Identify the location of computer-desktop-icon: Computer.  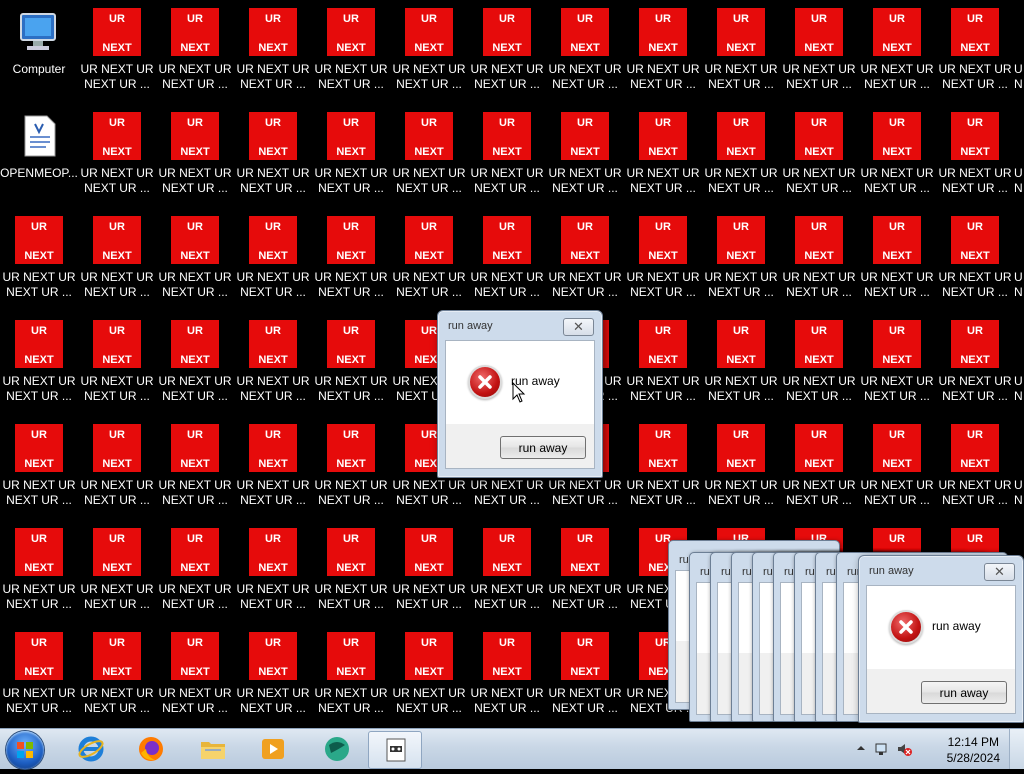
(39, 56).